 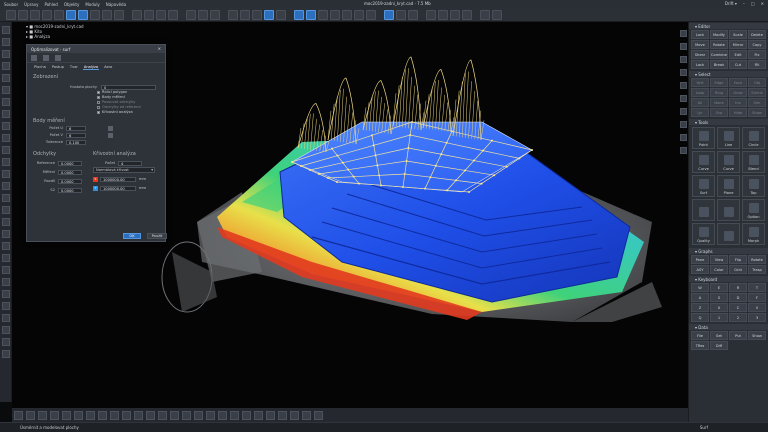 What do you see at coordinates (58, 57) in the screenshot?
I see `layers-icon` at bounding box center [58, 57].